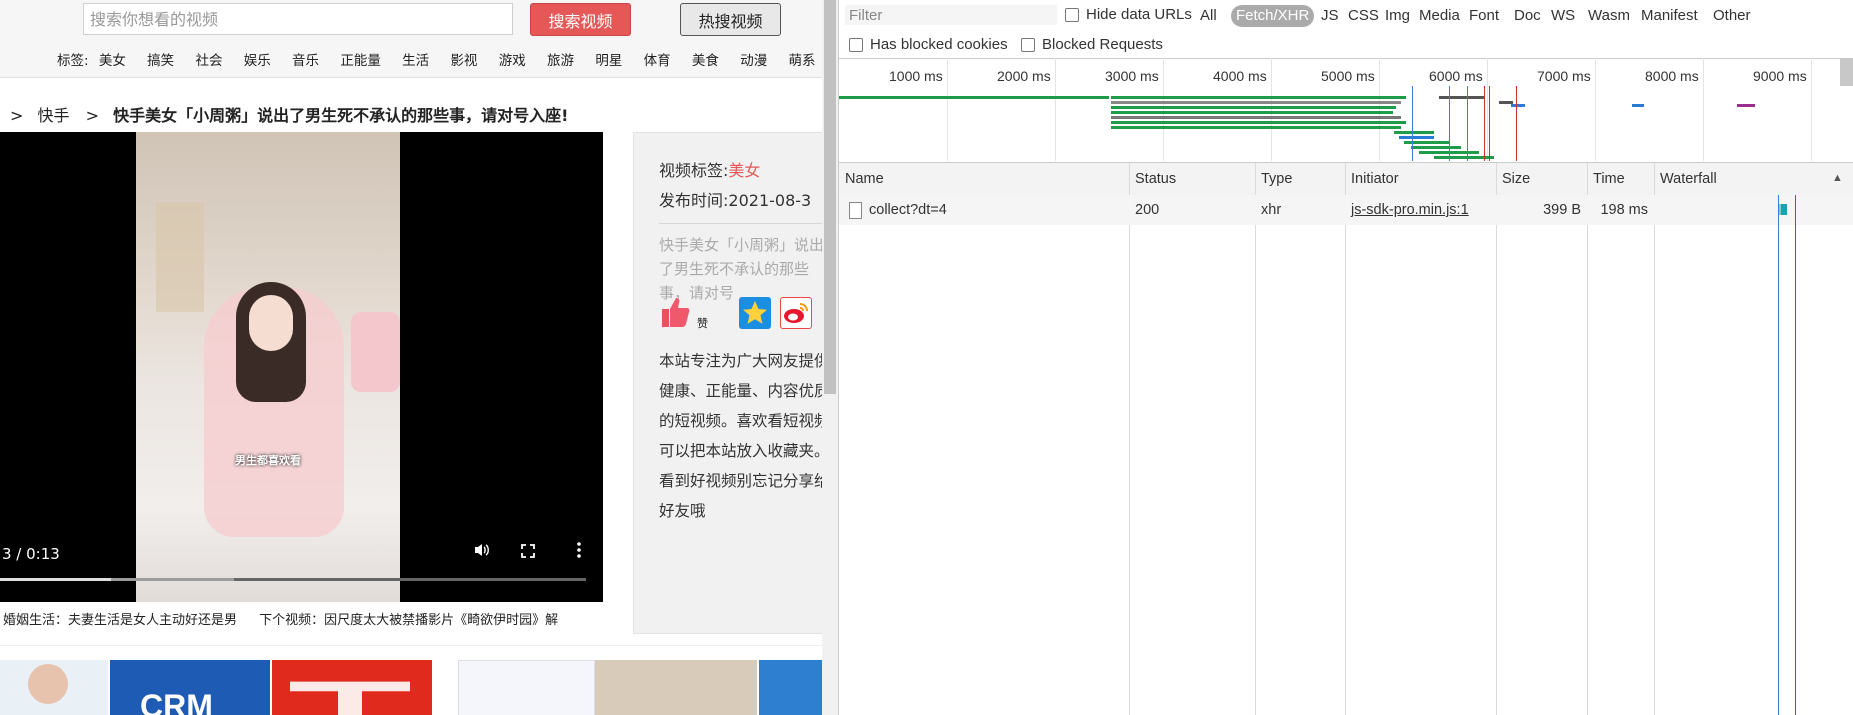  What do you see at coordinates (705, 61) in the screenshot?
I see `tag-link: 美食` at bounding box center [705, 61].